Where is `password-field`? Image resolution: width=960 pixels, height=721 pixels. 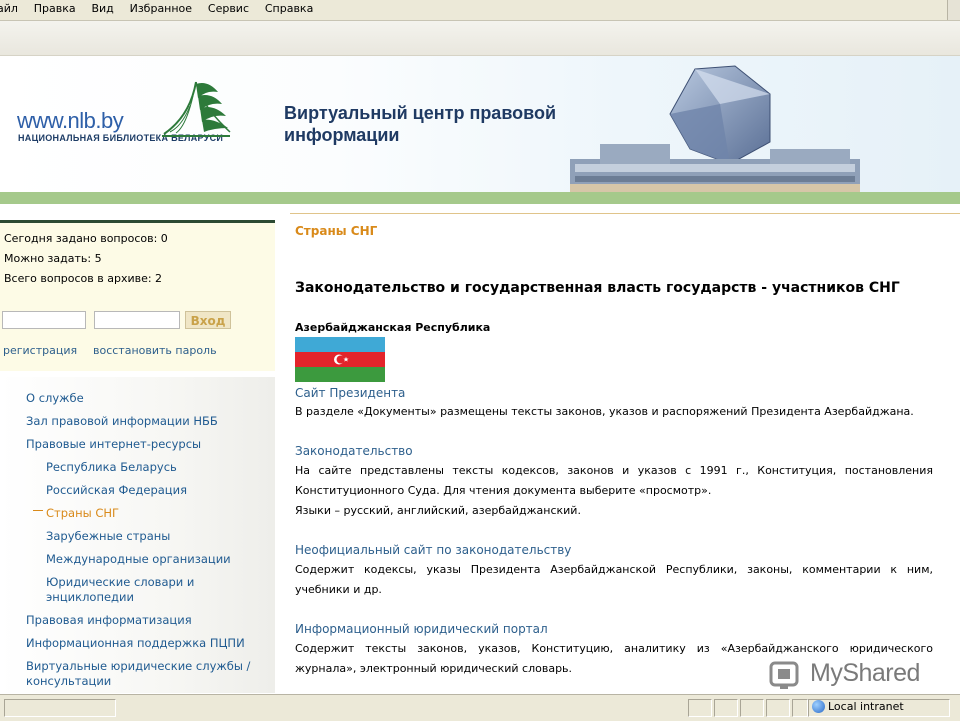 password-field is located at coordinates (137, 320).